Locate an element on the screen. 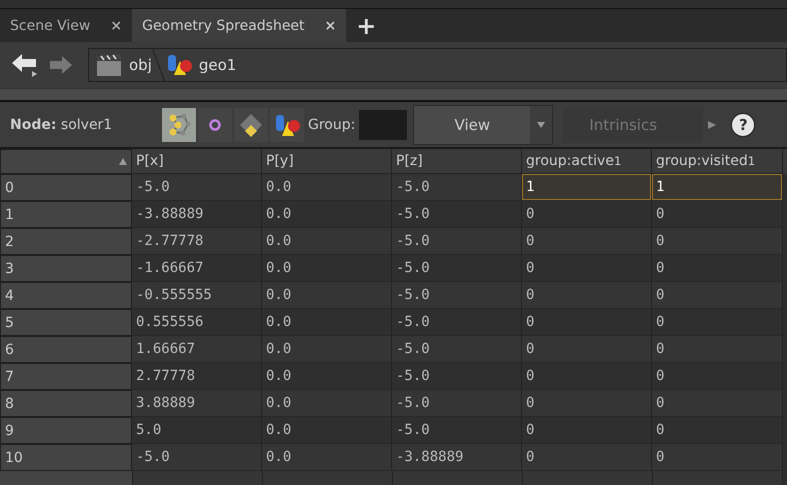 This screenshot has width=787, height=485. row-index: 2 is located at coordinates (66, 241).